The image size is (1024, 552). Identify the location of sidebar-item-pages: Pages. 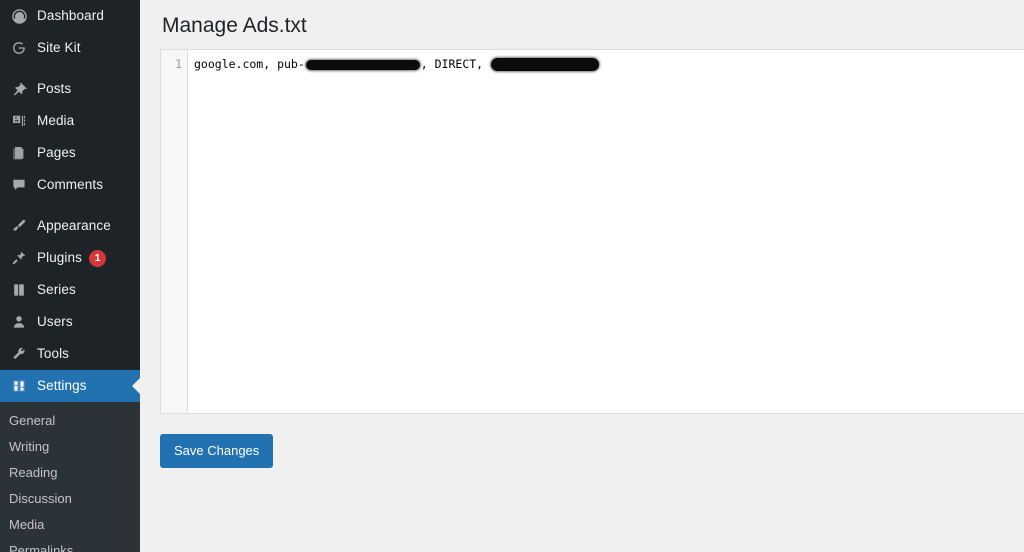
(70, 153).